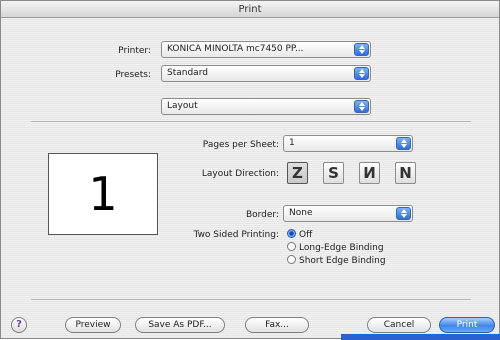  What do you see at coordinates (266, 106) in the screenshot?
I see `panel-popup: Layout` at bounding box center [266, 106].